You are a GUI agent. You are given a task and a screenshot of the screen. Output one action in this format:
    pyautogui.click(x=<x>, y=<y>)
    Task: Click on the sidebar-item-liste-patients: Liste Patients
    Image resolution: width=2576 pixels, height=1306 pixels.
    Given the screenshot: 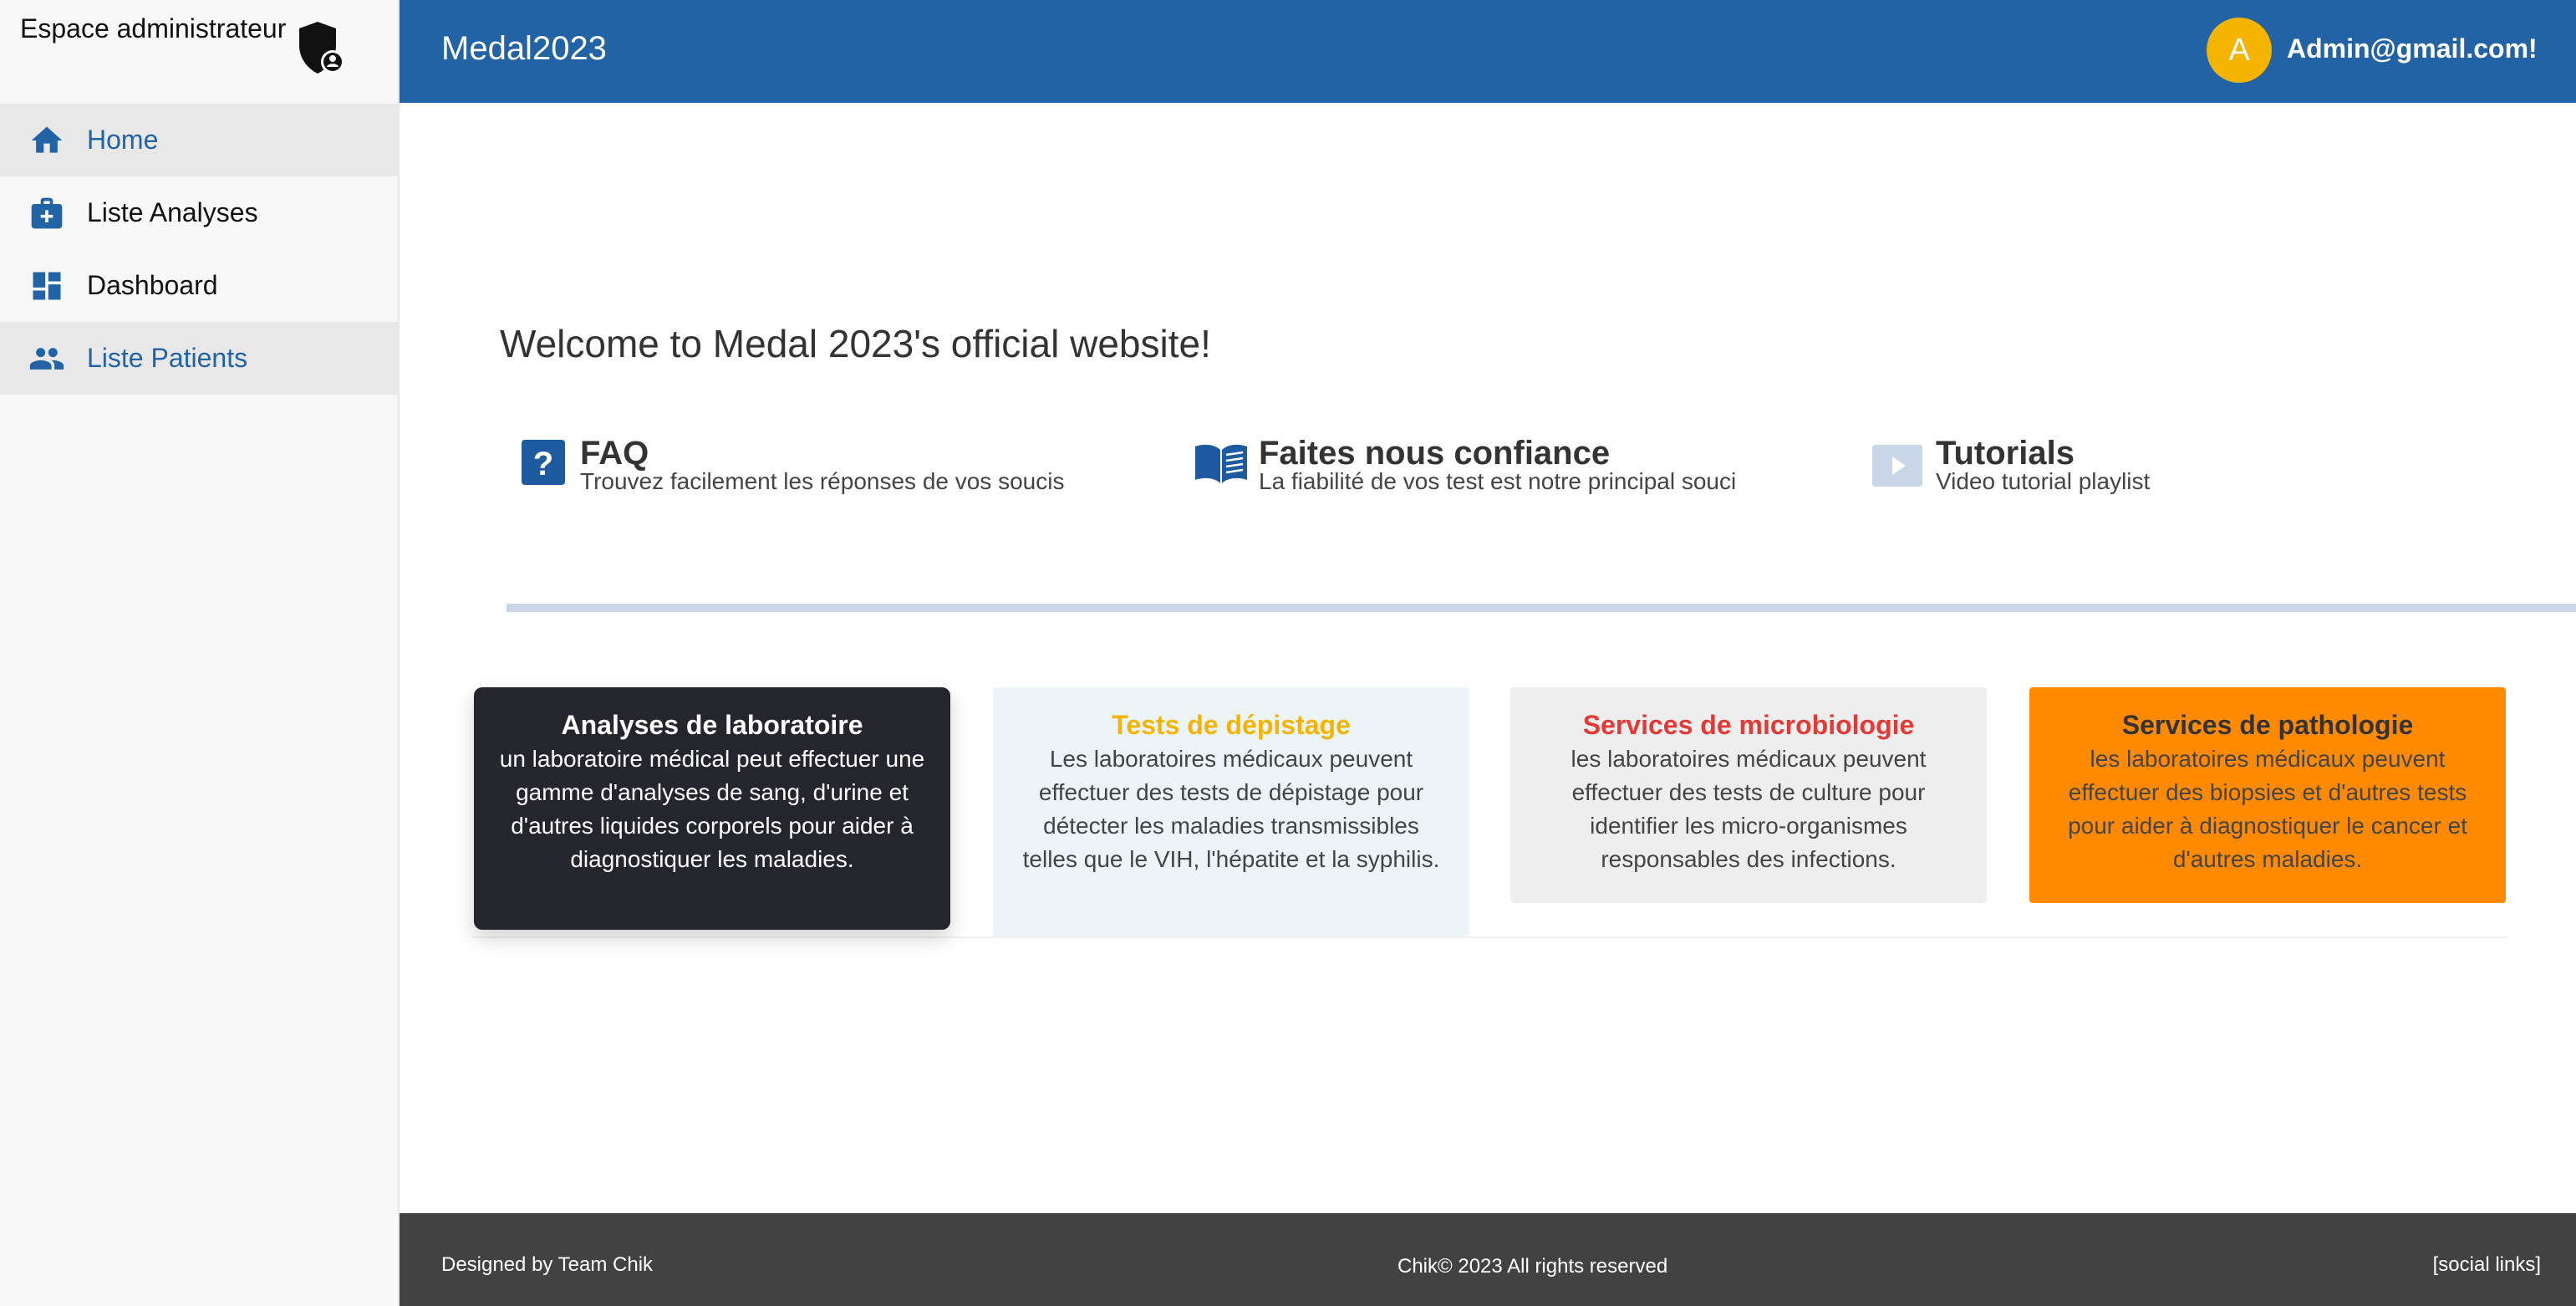 What is the action you would take?
    pyautogui.click(x=200, y=359)
    